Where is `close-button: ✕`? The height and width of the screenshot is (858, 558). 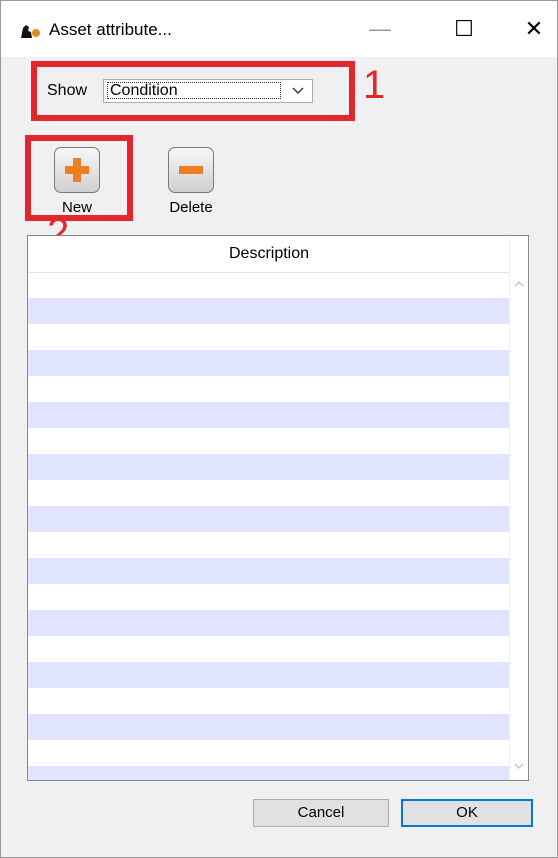
close-button: ✕ is located at coordinates (528, 29).